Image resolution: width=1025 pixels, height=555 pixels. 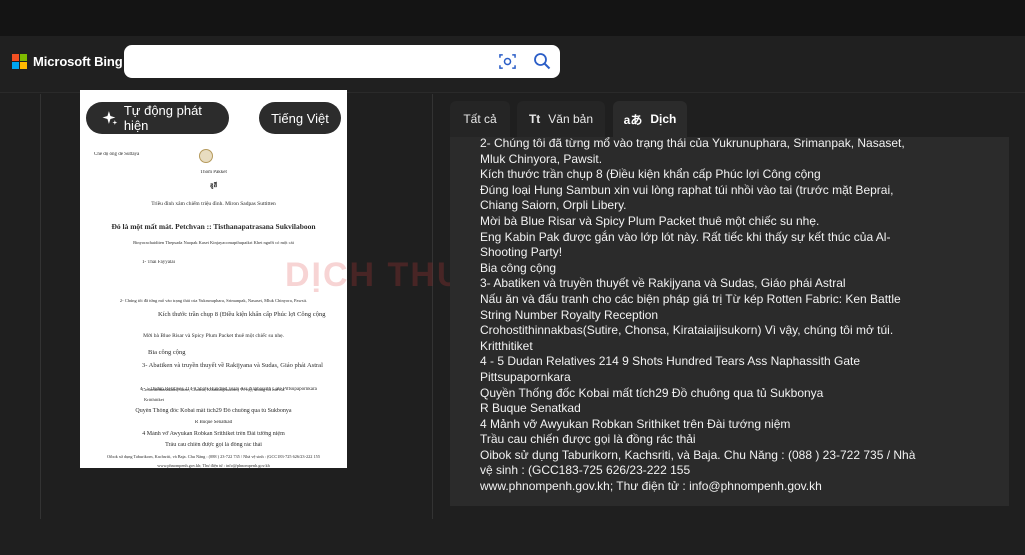 What do you see at coordinates (213, 422) in the screenshot?
I see `document-line: R Buque Senatkad` at bounding box center [213, 422].